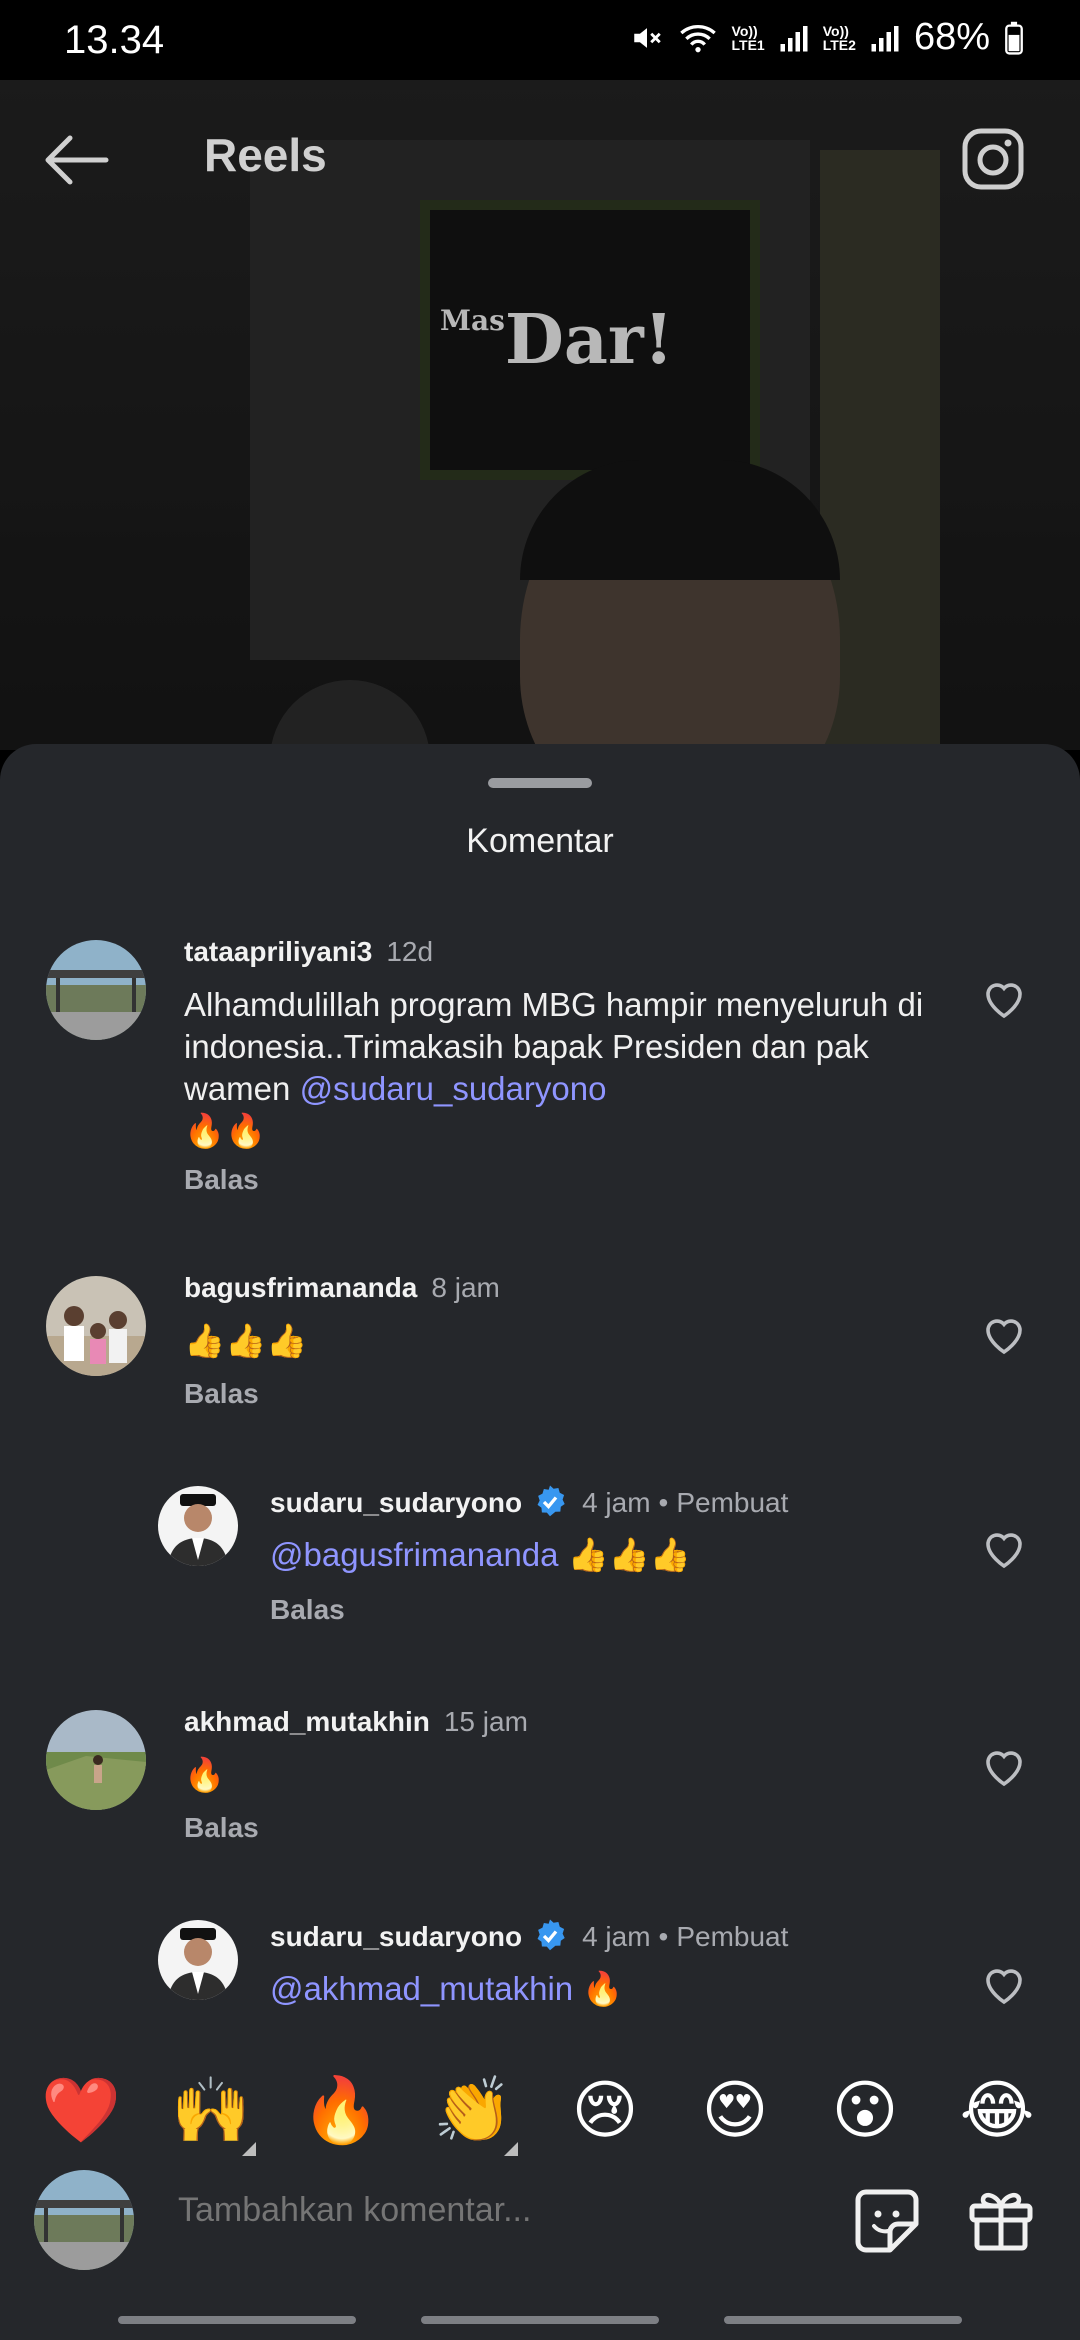  Describe the element at coordinates (557, 340) in the screenshot. I see `video-watermark: MasDar!` at that location.